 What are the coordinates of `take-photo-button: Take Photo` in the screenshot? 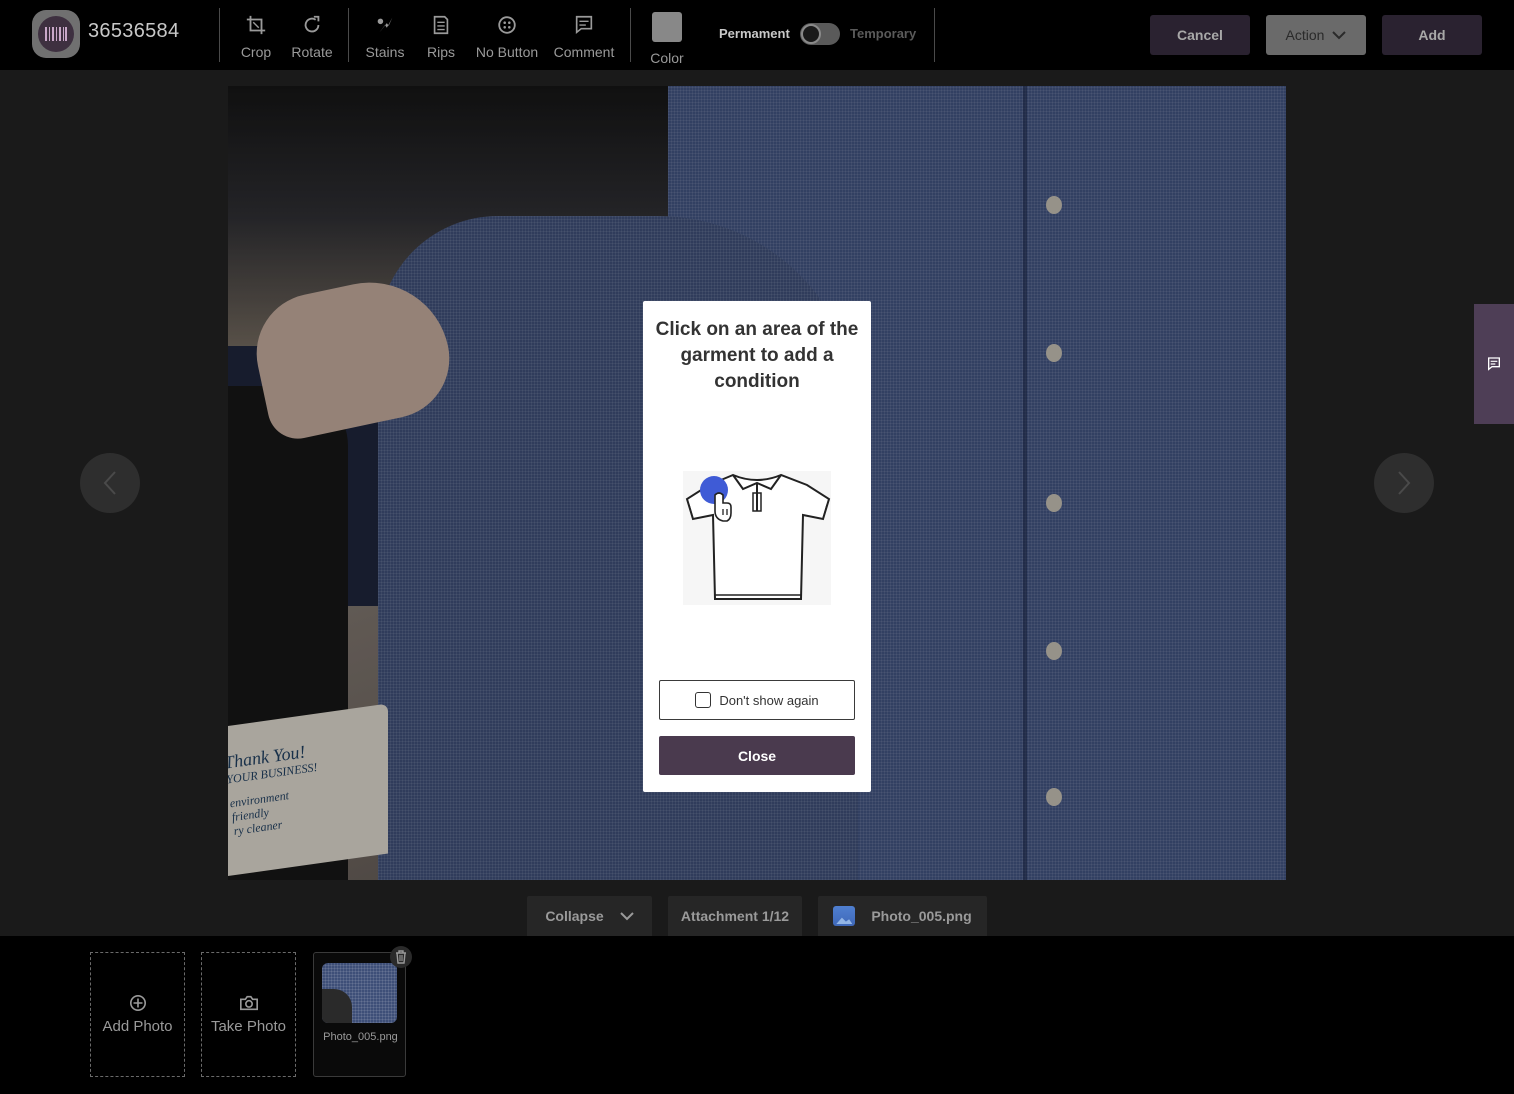 It's located at (248, 1014).